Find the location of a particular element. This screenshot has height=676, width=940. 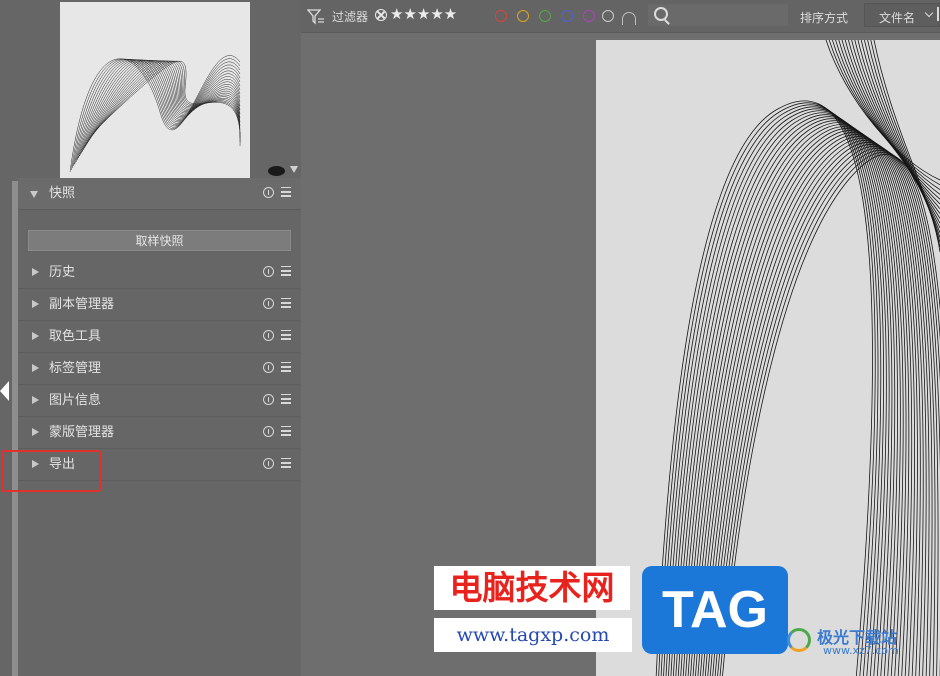

navigator-dropdown-icon is located at coordinates (294, 169).